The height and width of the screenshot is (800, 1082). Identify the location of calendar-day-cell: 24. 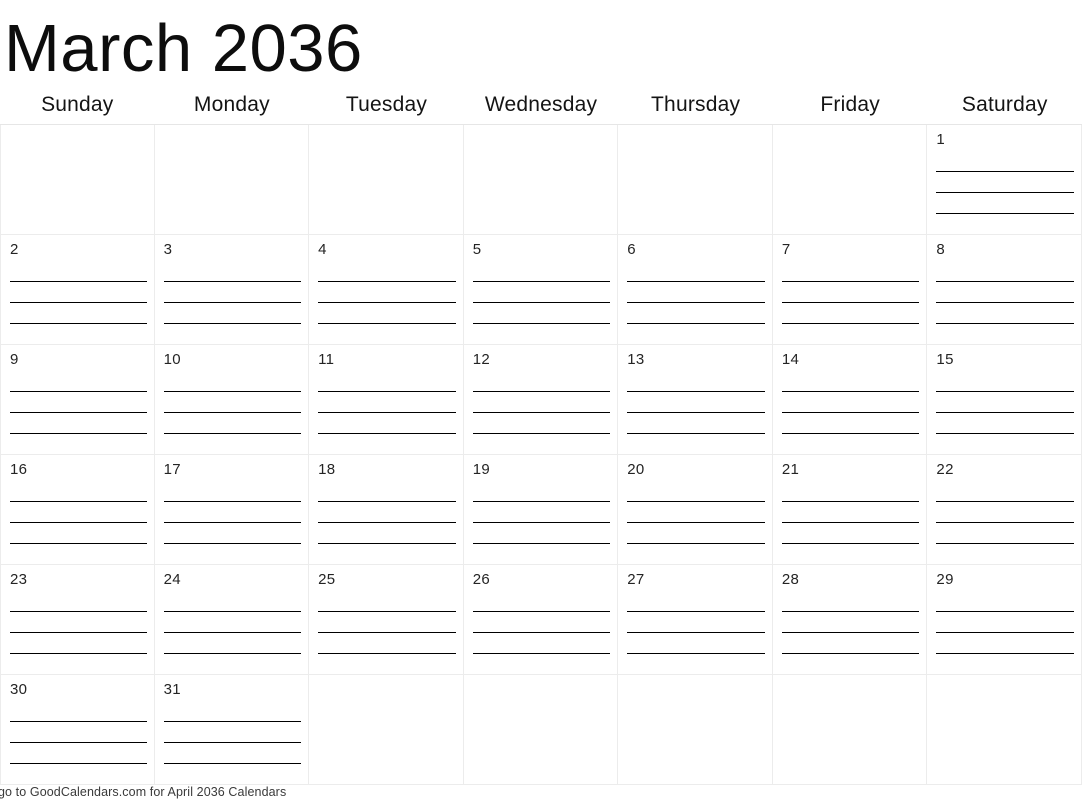
(232, 620).